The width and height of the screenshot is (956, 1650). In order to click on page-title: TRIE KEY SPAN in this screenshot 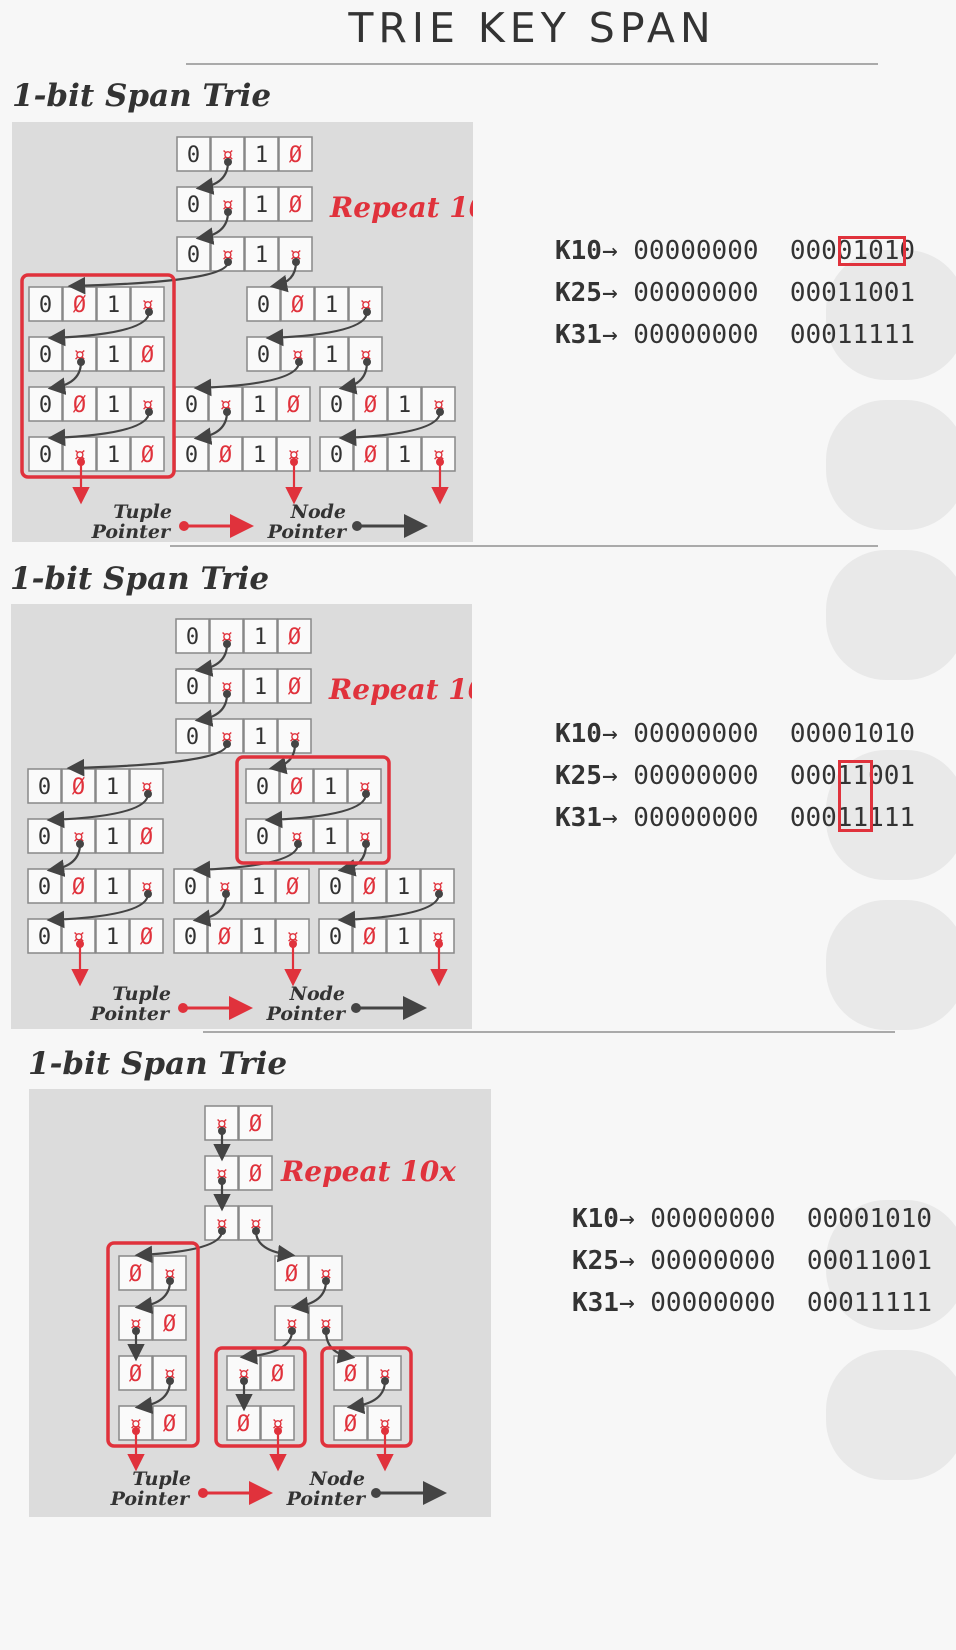, I will do `click(532, 28)`.